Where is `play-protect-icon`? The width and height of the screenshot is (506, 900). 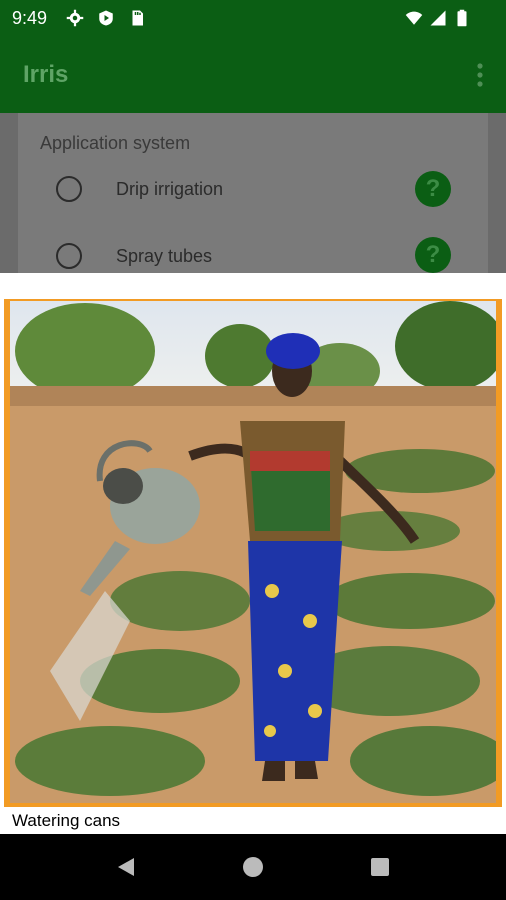
play-protect-icon is located at coordinates (106, 18).